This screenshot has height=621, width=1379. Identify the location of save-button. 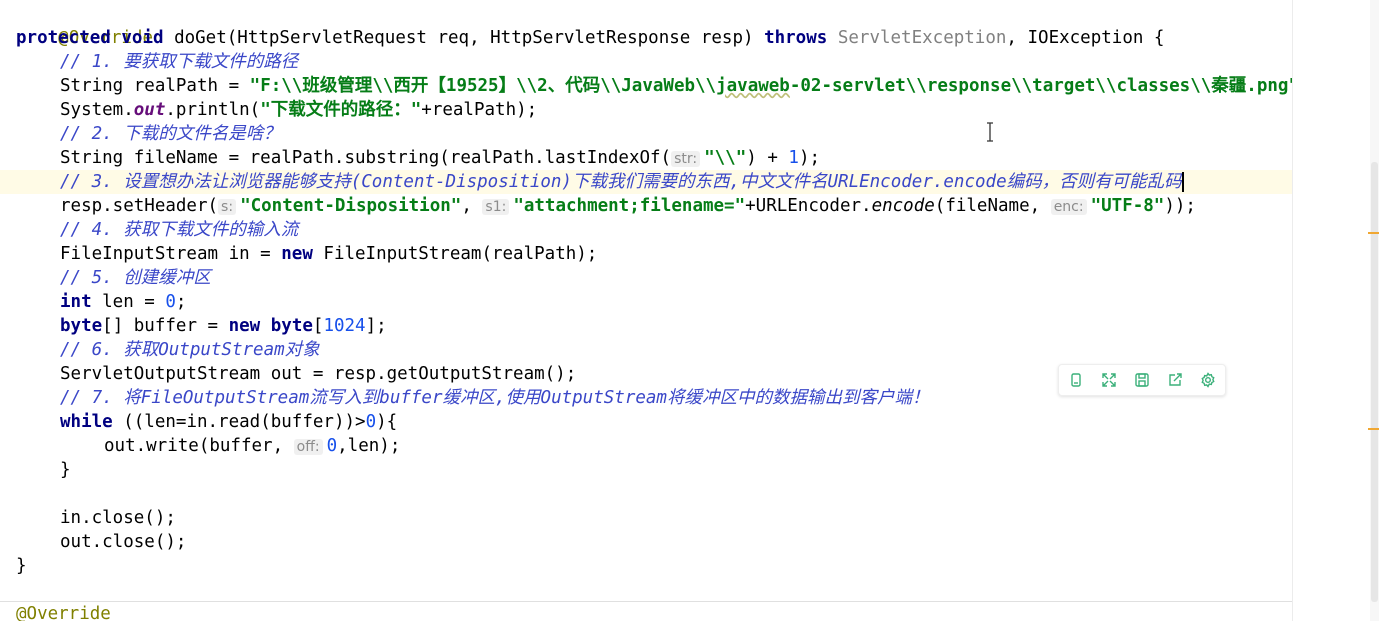
(1142, 380).